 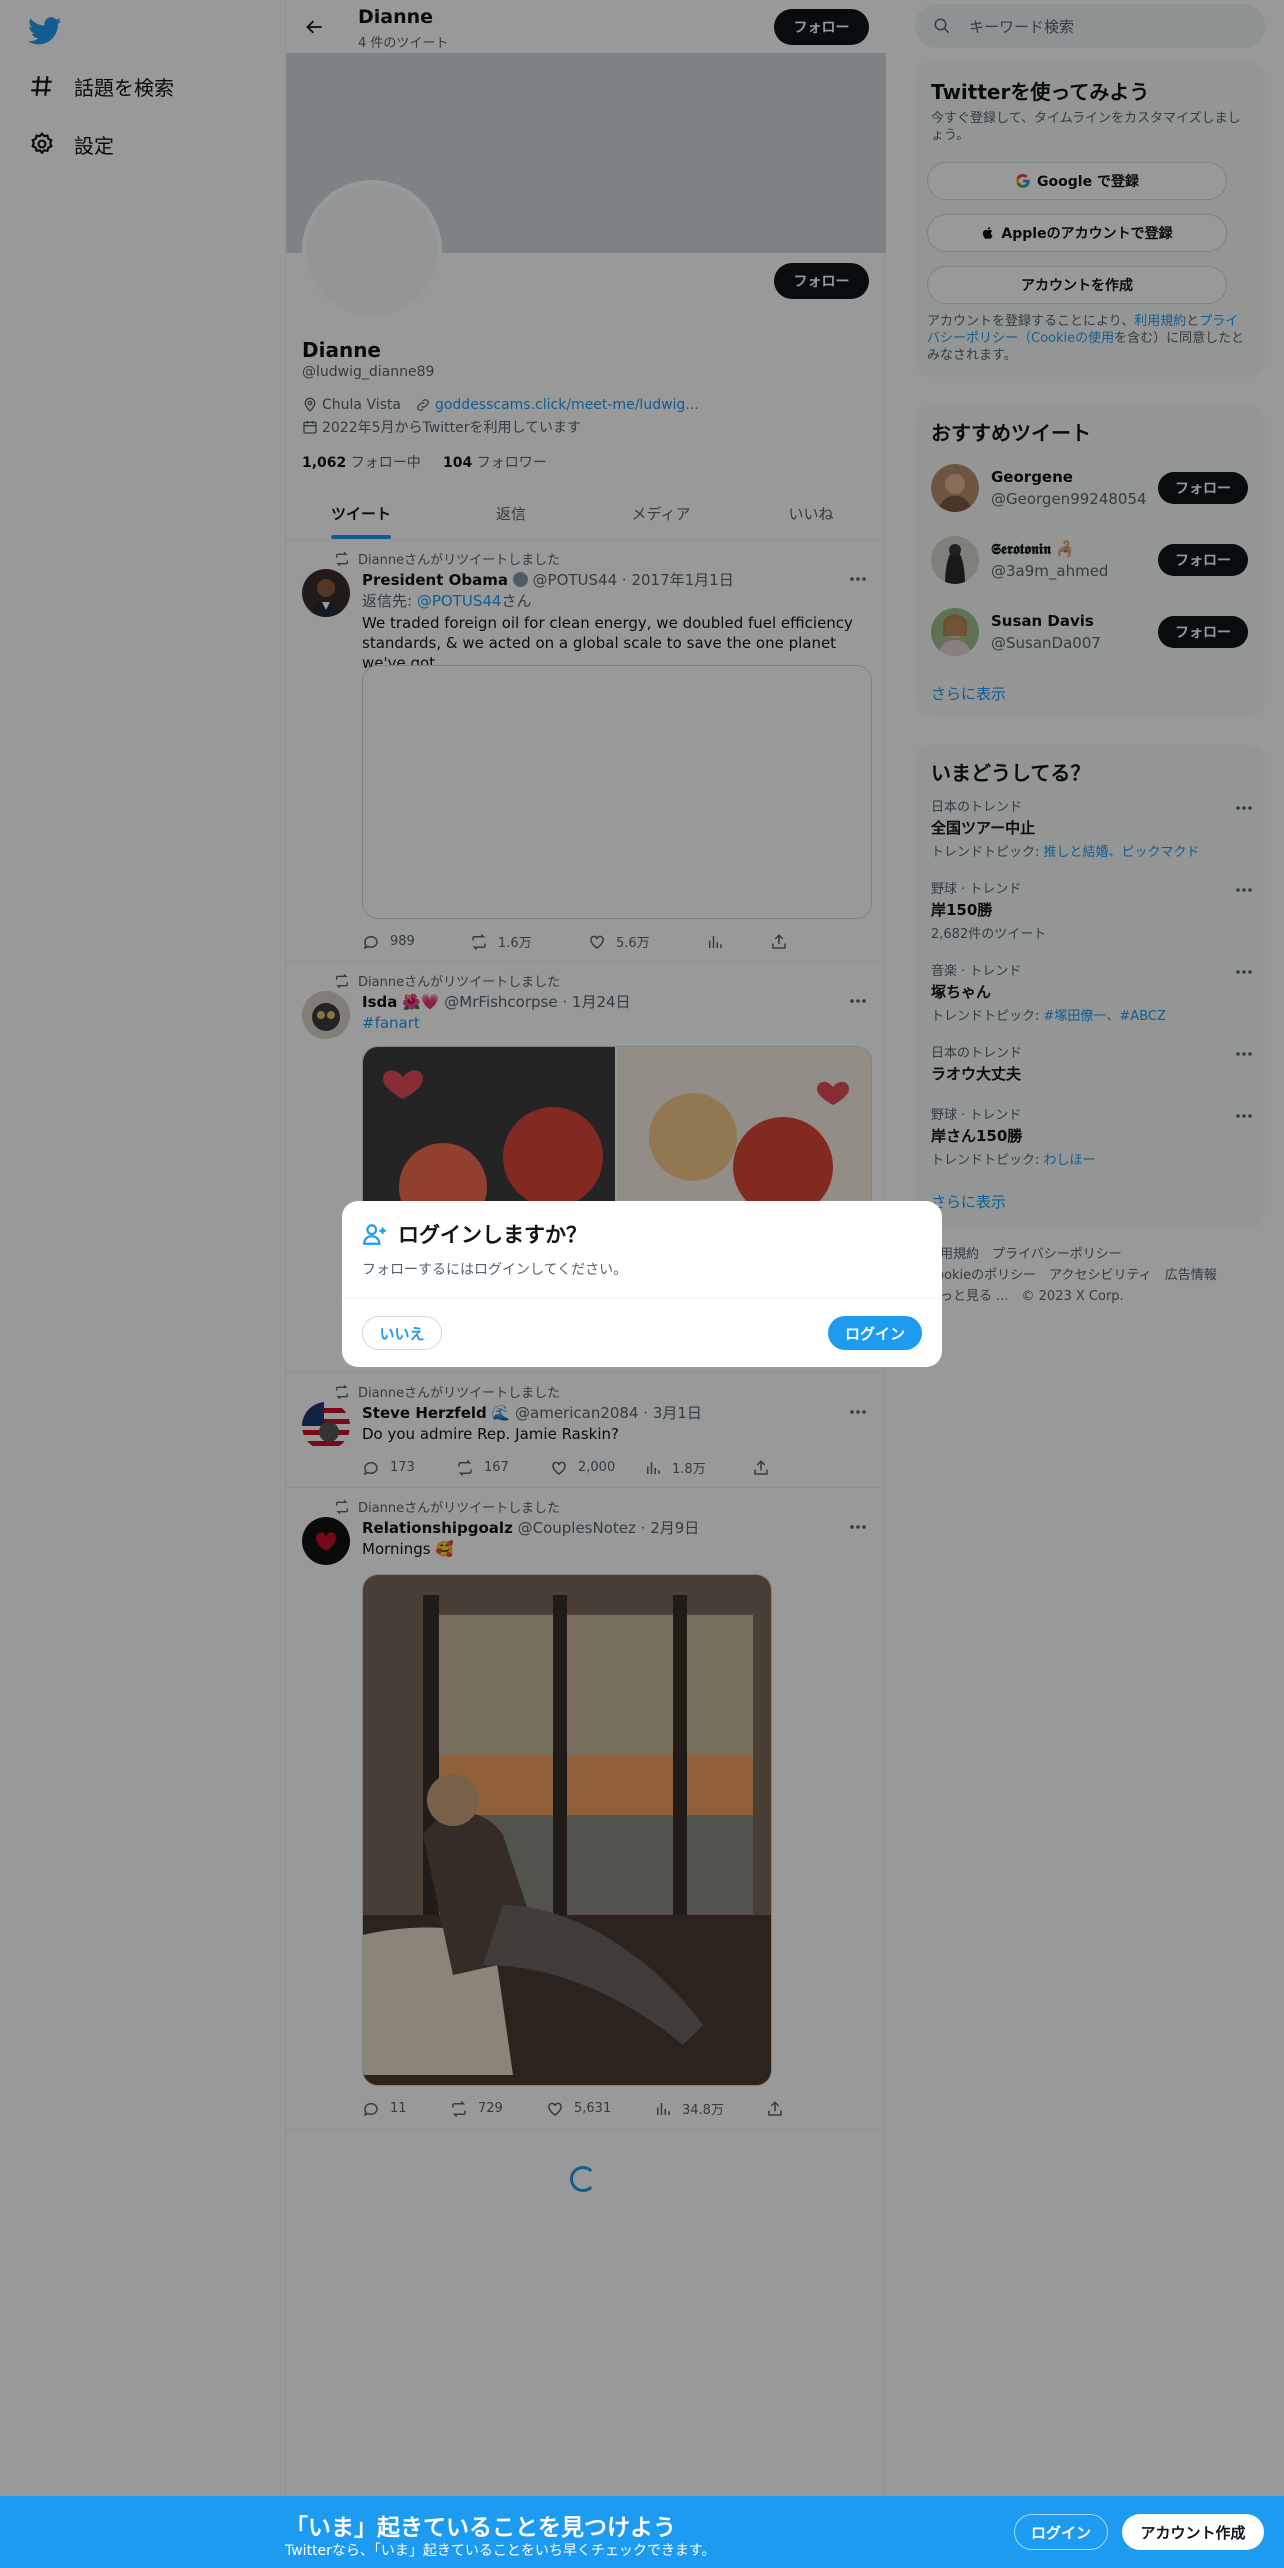 What do you see at coordinates (642, 1298) in the screenshot?
I see `dialog-divider` at bounding box center [642, 1298].